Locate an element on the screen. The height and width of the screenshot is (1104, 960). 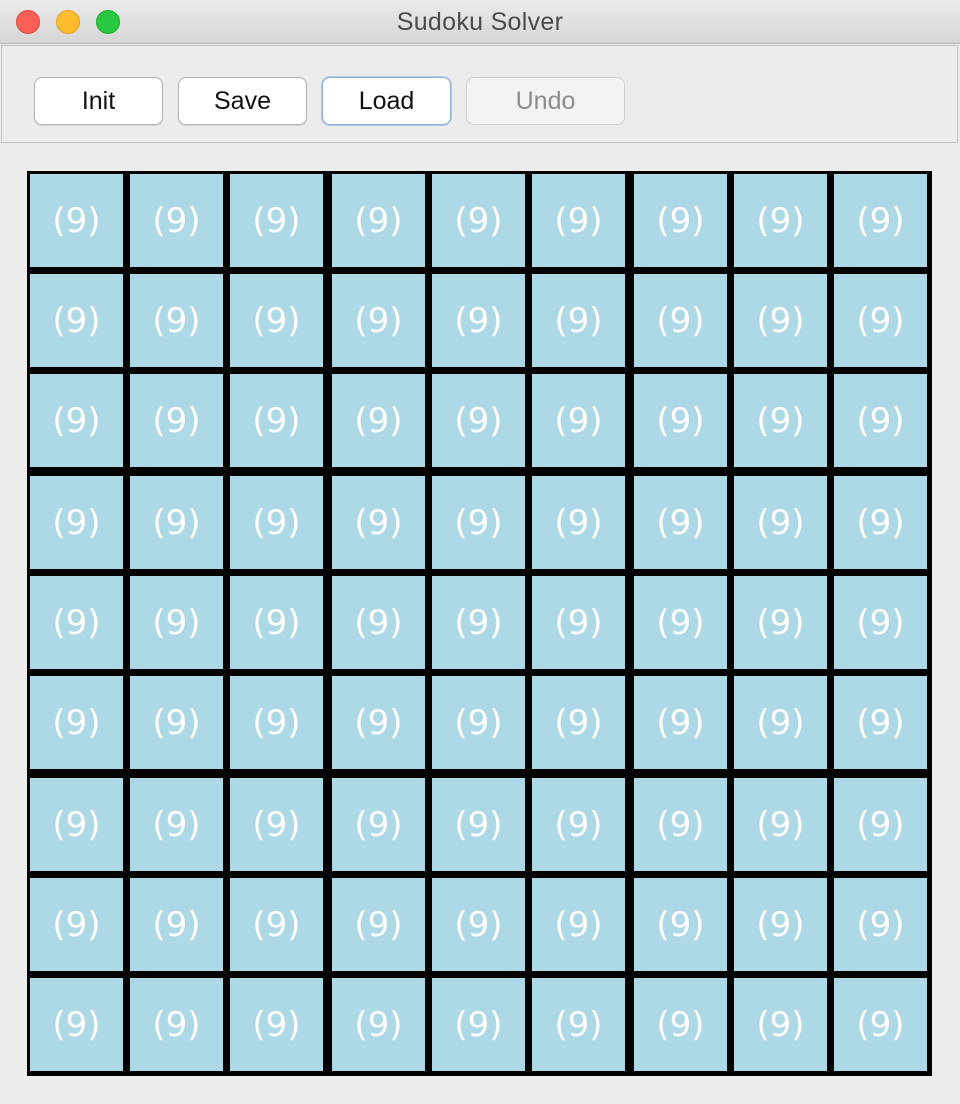
undo-button: Undo is located at coordinates (545, 101).